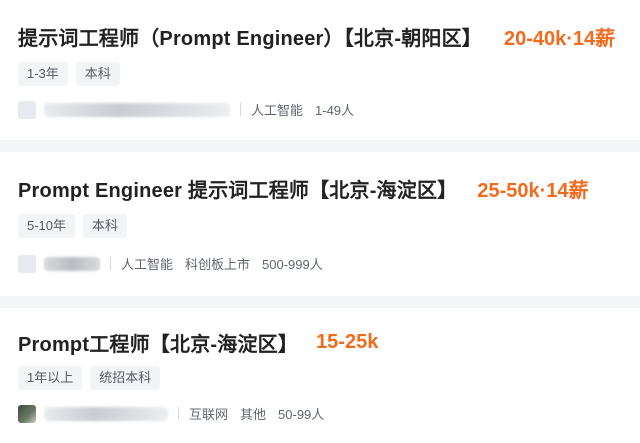 Image resolution: width=640 pixels, height=443 pixels. I want to click on company-financing: 科创板上市, so click(218, 264).